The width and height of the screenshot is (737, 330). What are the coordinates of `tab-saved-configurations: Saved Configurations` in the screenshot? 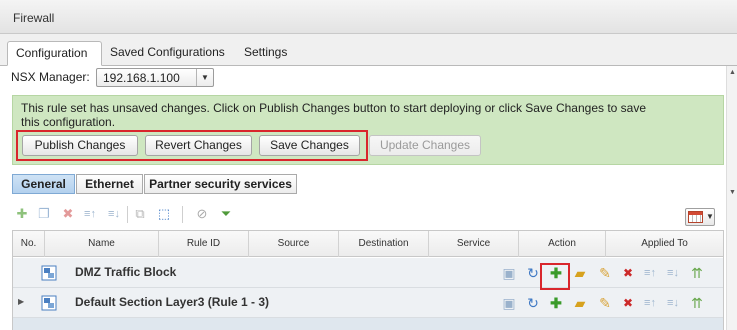 It's located at (169, 53).